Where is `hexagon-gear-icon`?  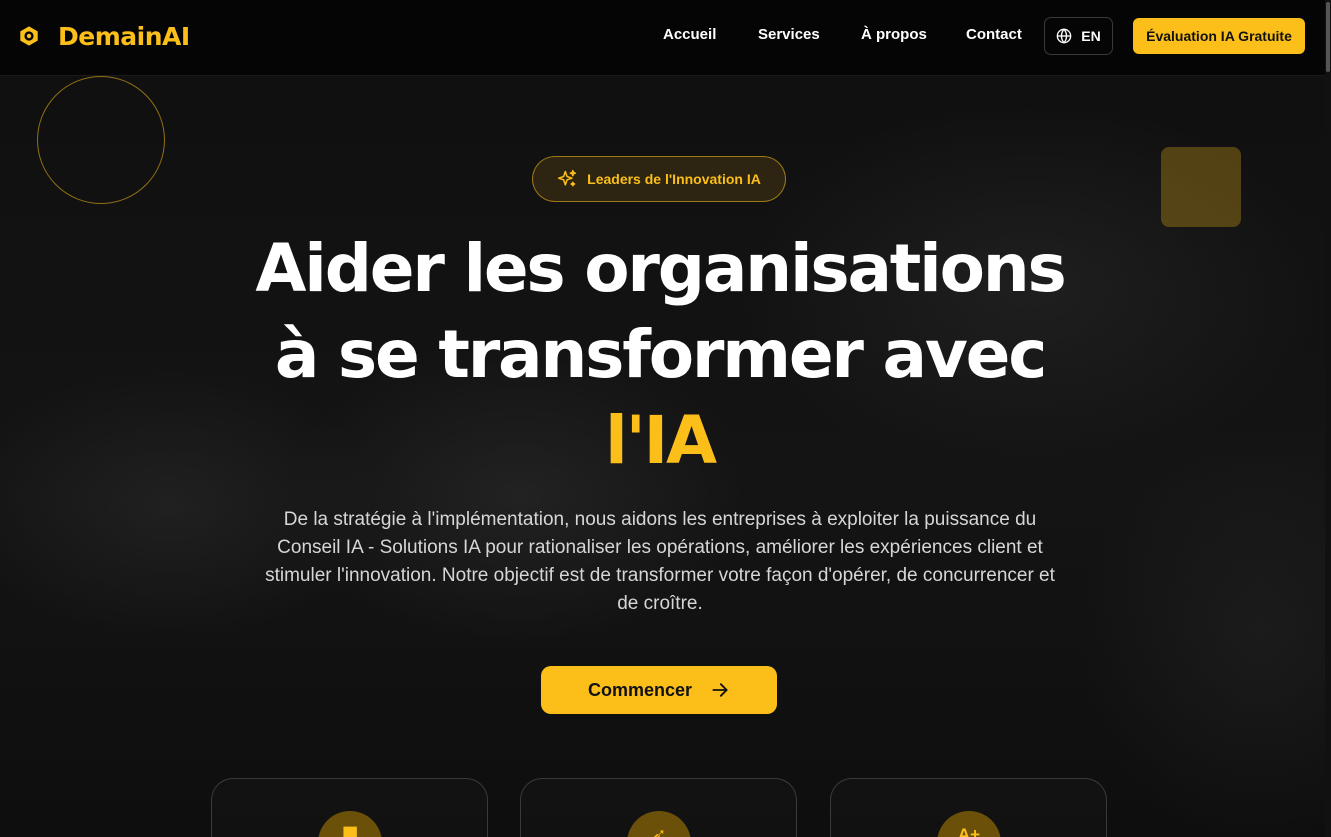 hexagon-gear-icon is located at coordinates (29, 36).